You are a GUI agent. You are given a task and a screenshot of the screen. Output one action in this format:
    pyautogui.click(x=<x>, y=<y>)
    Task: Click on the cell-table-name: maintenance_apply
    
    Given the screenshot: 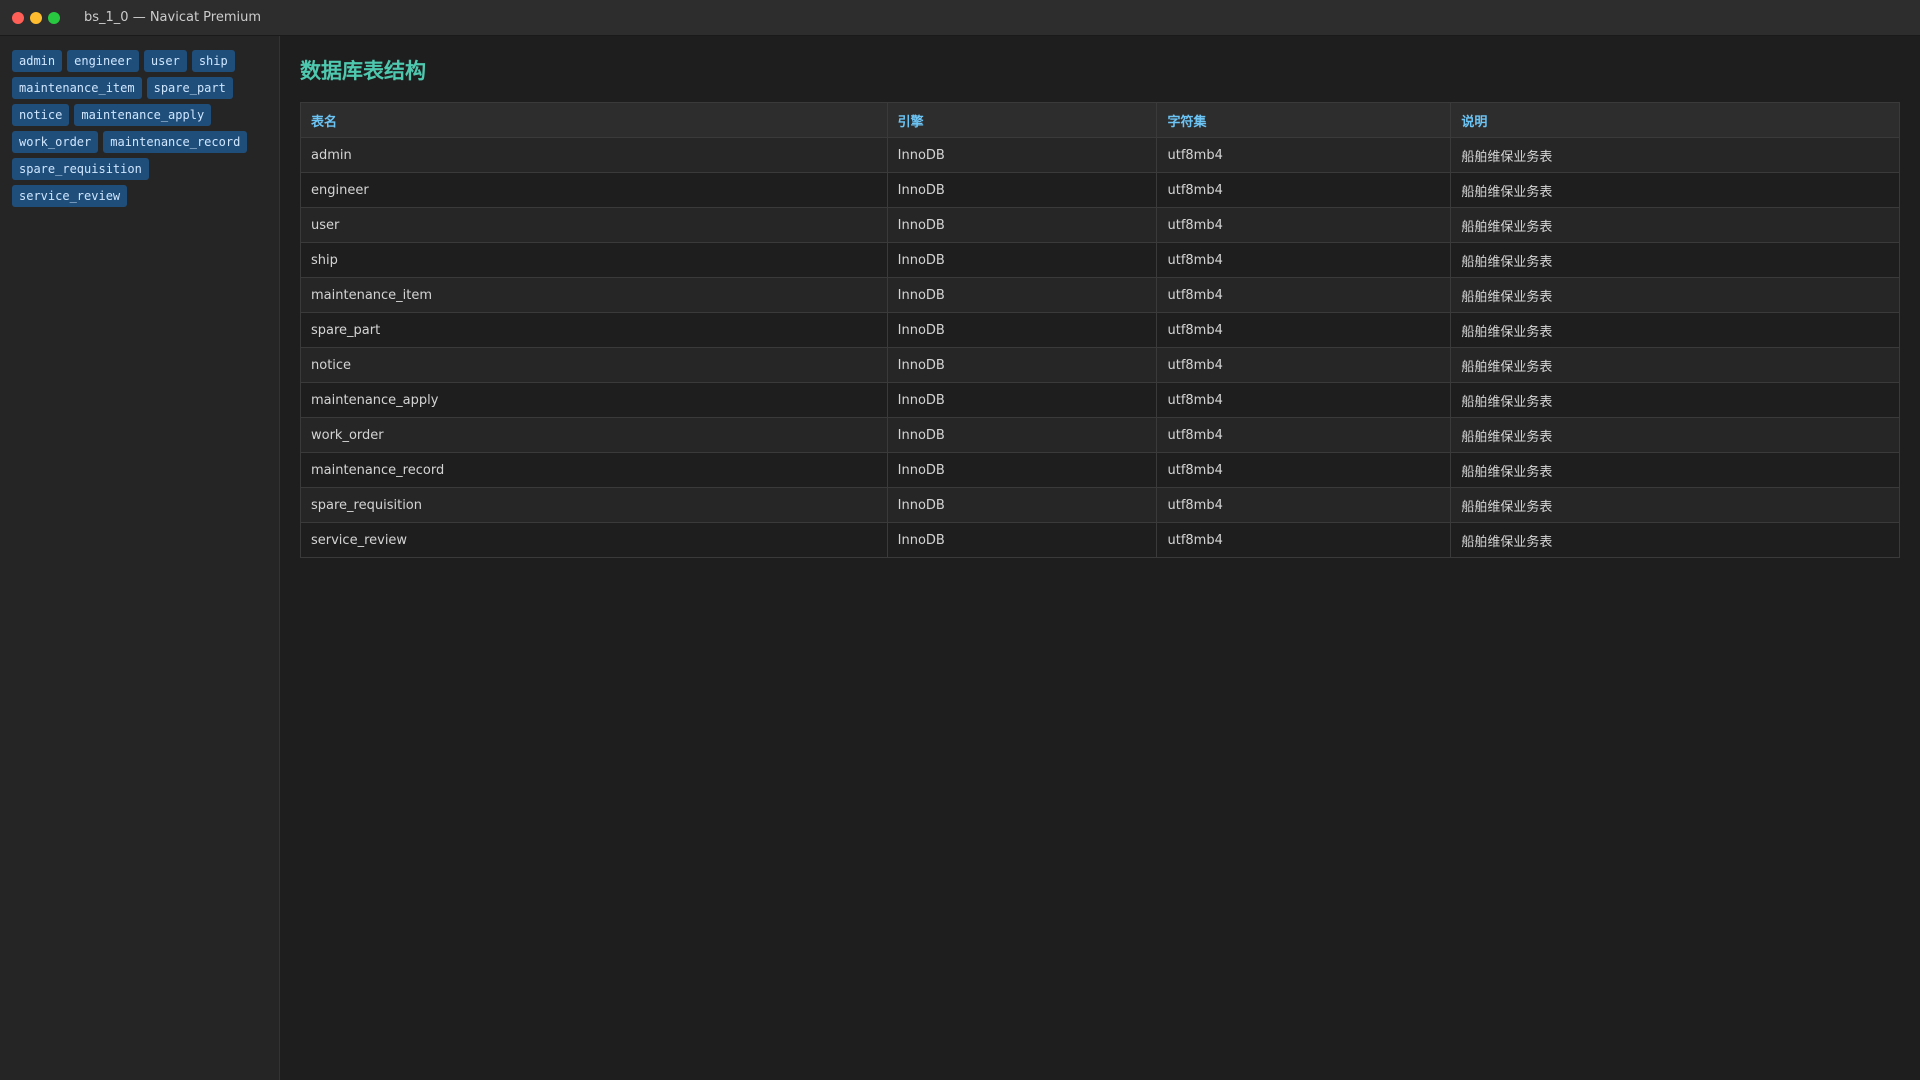 What is the action you would take?
    pyautogui.click(x=594, y=400)
    